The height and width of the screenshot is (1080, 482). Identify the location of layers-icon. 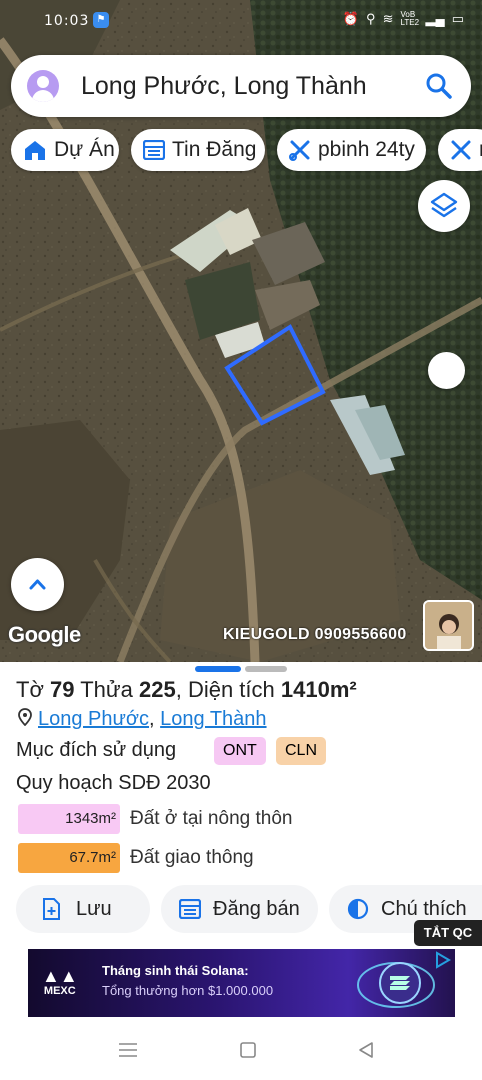
(444, 205).